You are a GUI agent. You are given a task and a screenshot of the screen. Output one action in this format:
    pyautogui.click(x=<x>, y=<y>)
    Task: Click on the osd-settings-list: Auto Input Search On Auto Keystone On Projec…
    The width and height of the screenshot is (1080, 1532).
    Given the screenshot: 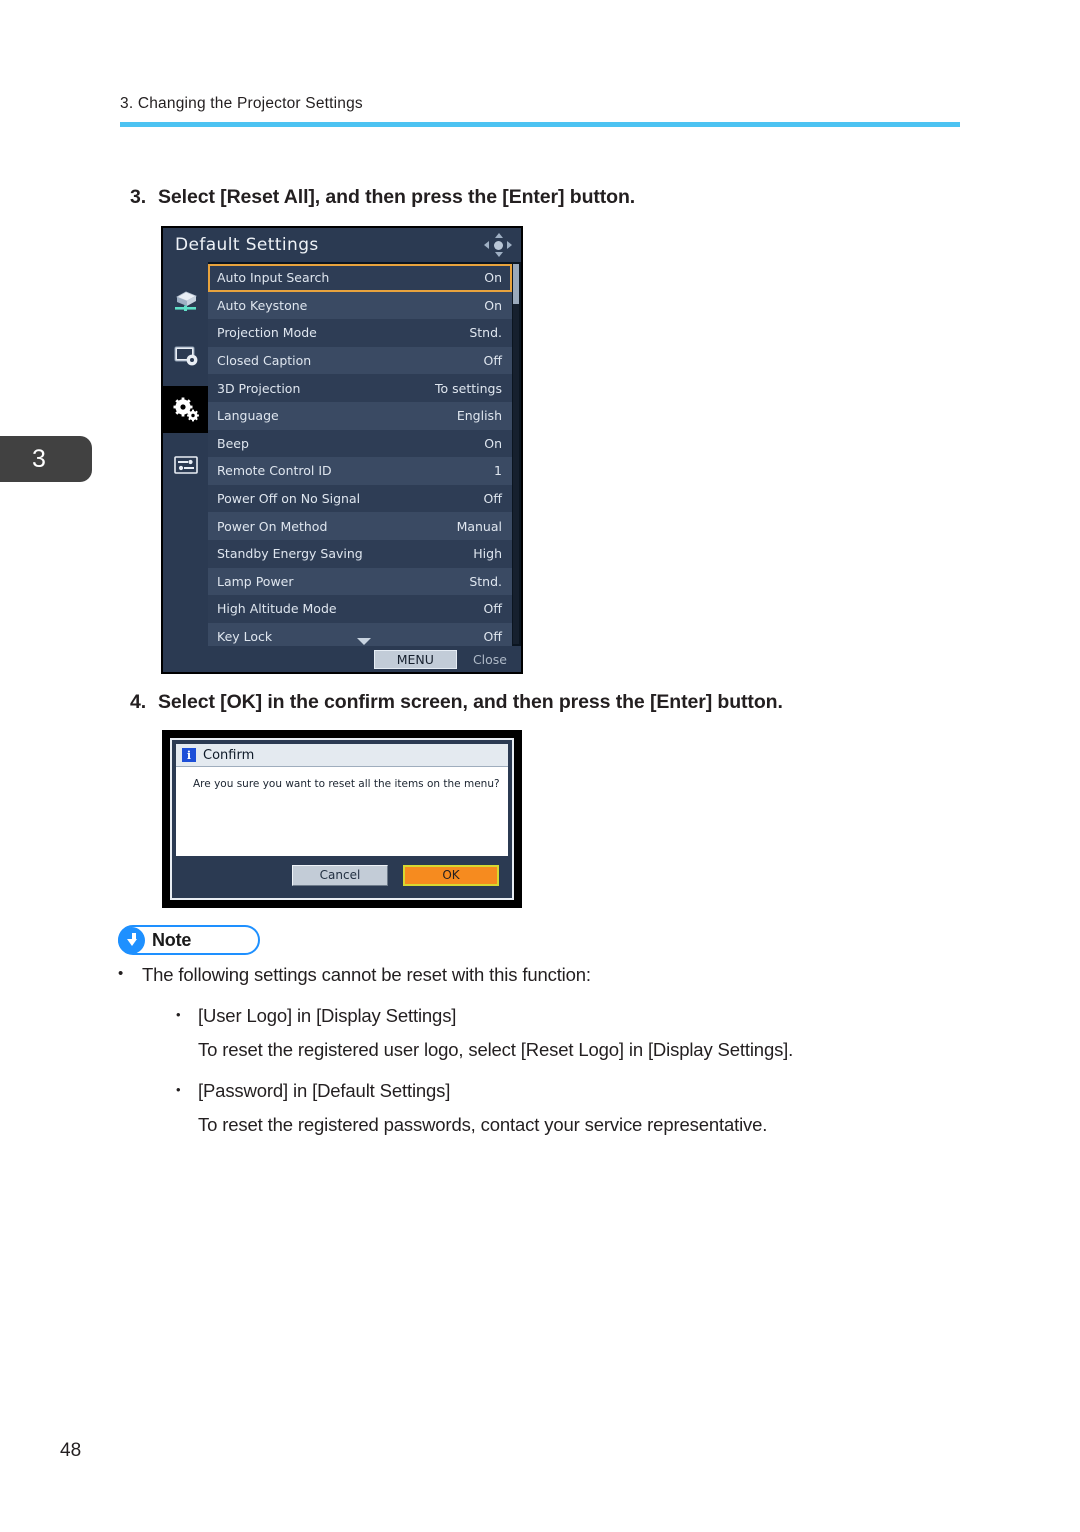 What is the action you would take?
    pyautogui.click(x=364, y=455)
    